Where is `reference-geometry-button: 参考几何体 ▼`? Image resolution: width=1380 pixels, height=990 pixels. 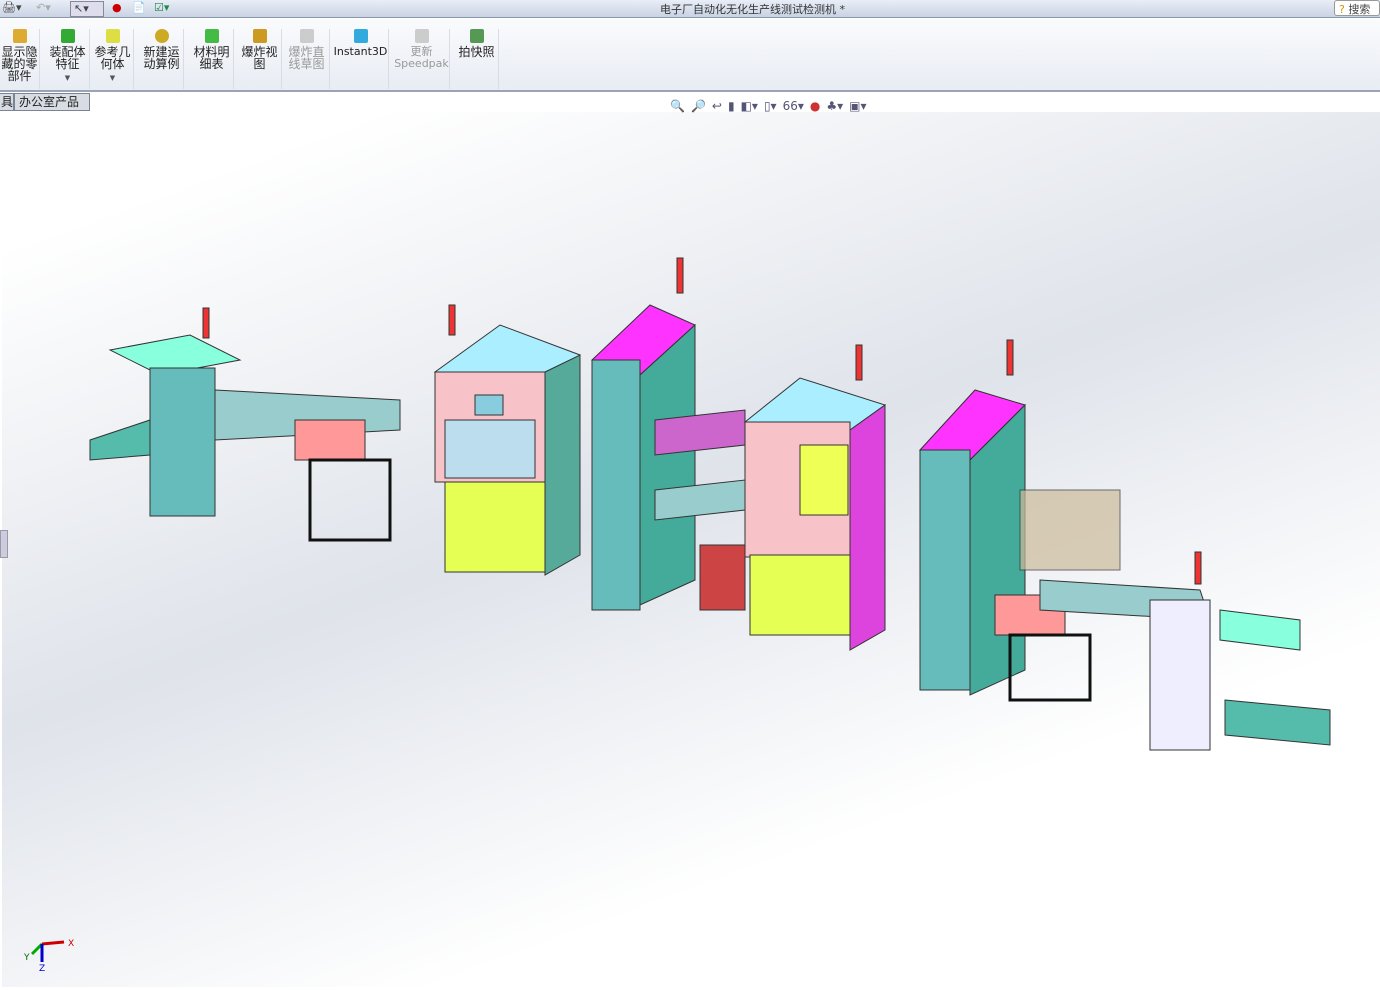
reference-geometry-button: 参考几何体 ▼ is located at coordinates (113, 59).